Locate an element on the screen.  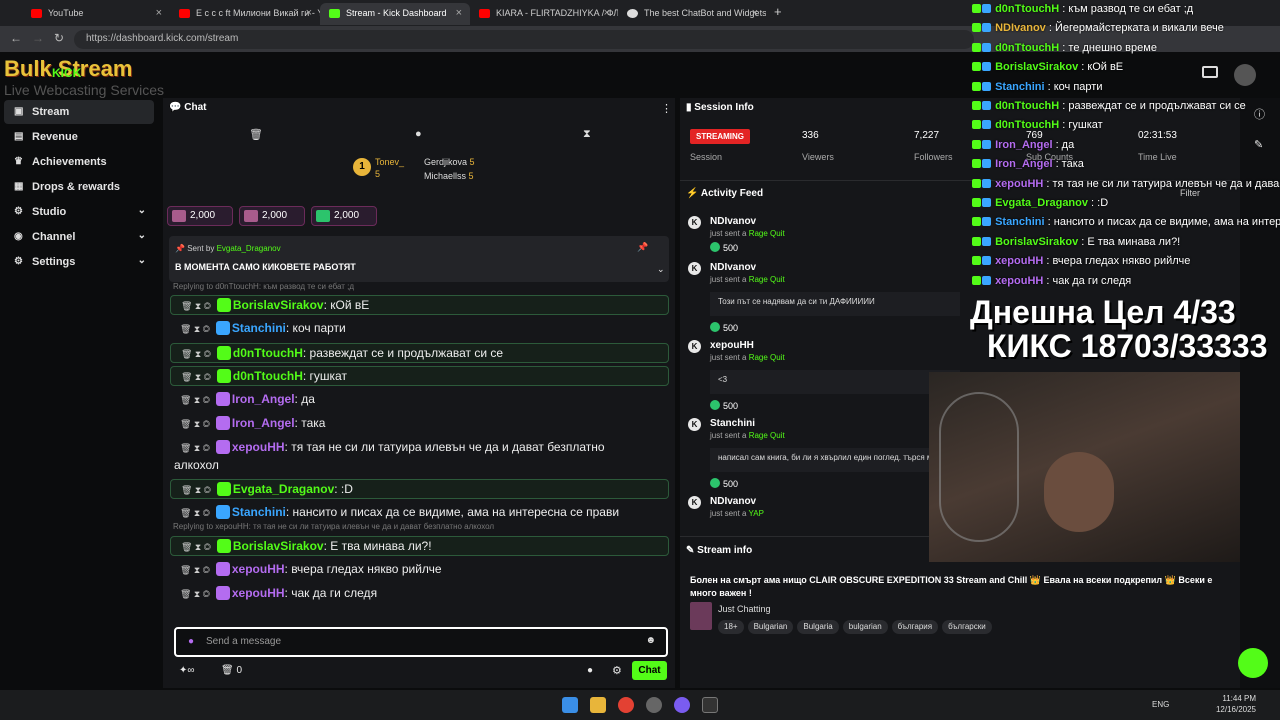
sidebar-item-revenue: ▤ Revenue is located at coordinates (79, 137).